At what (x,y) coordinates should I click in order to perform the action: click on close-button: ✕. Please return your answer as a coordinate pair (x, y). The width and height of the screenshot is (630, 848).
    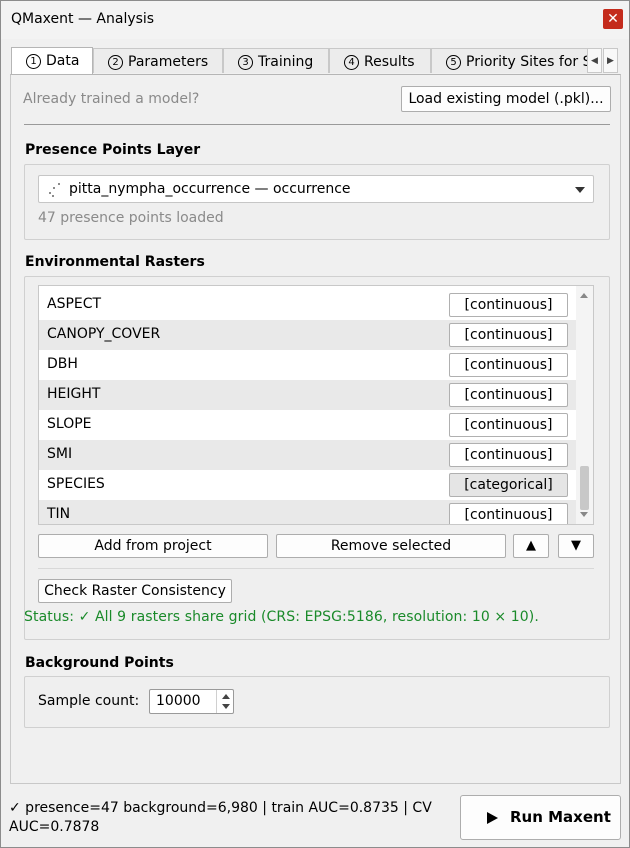
    Looking at the image, I should click on (613, 19).